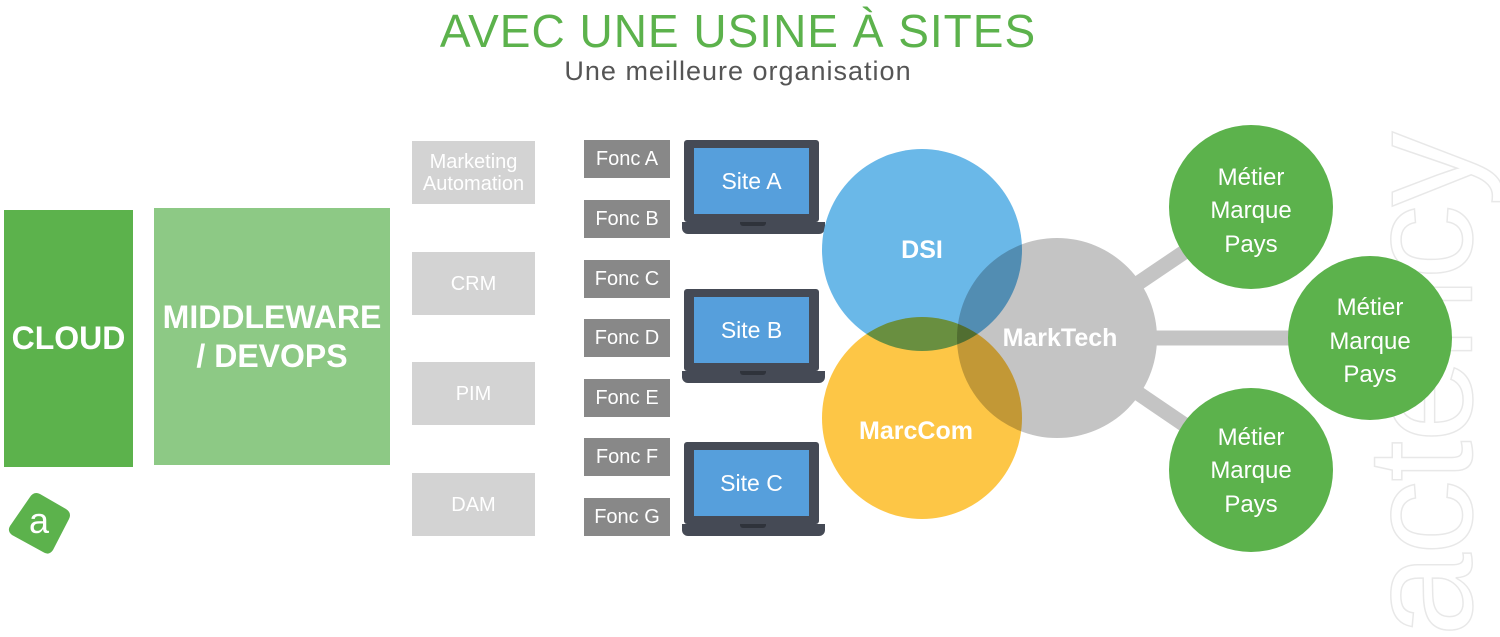 The height and width of the screenshot is (637, 1500). Describe the element at coordinates (39, 520) in the screenshot. I see `logo-letter: a` at that location.